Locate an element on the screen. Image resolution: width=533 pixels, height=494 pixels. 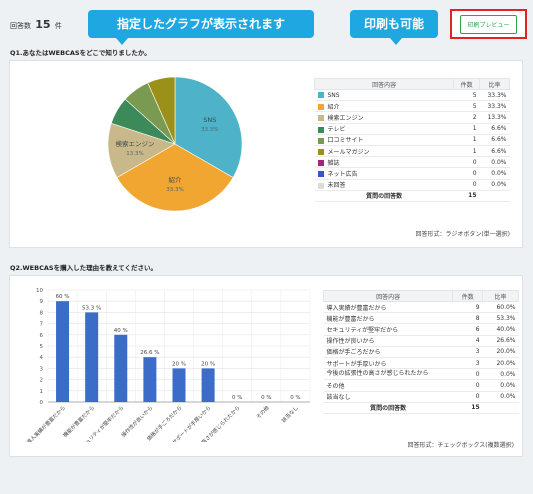
y-tick-label: 8 is located at coordinates (42, 313).